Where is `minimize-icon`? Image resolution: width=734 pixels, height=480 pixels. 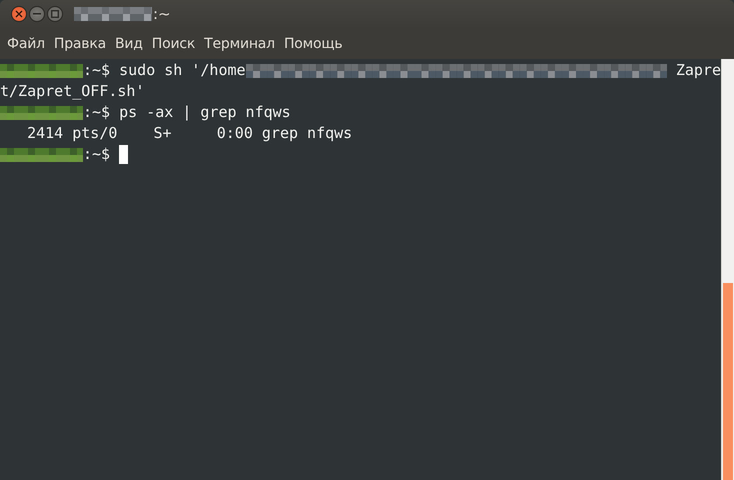
minimize-icon is located at coordinates (37, 14).